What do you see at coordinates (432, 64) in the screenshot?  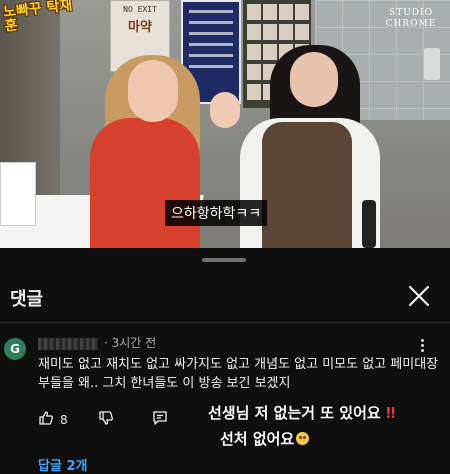 I see `wall-switch` at bounding box center [432, 64].